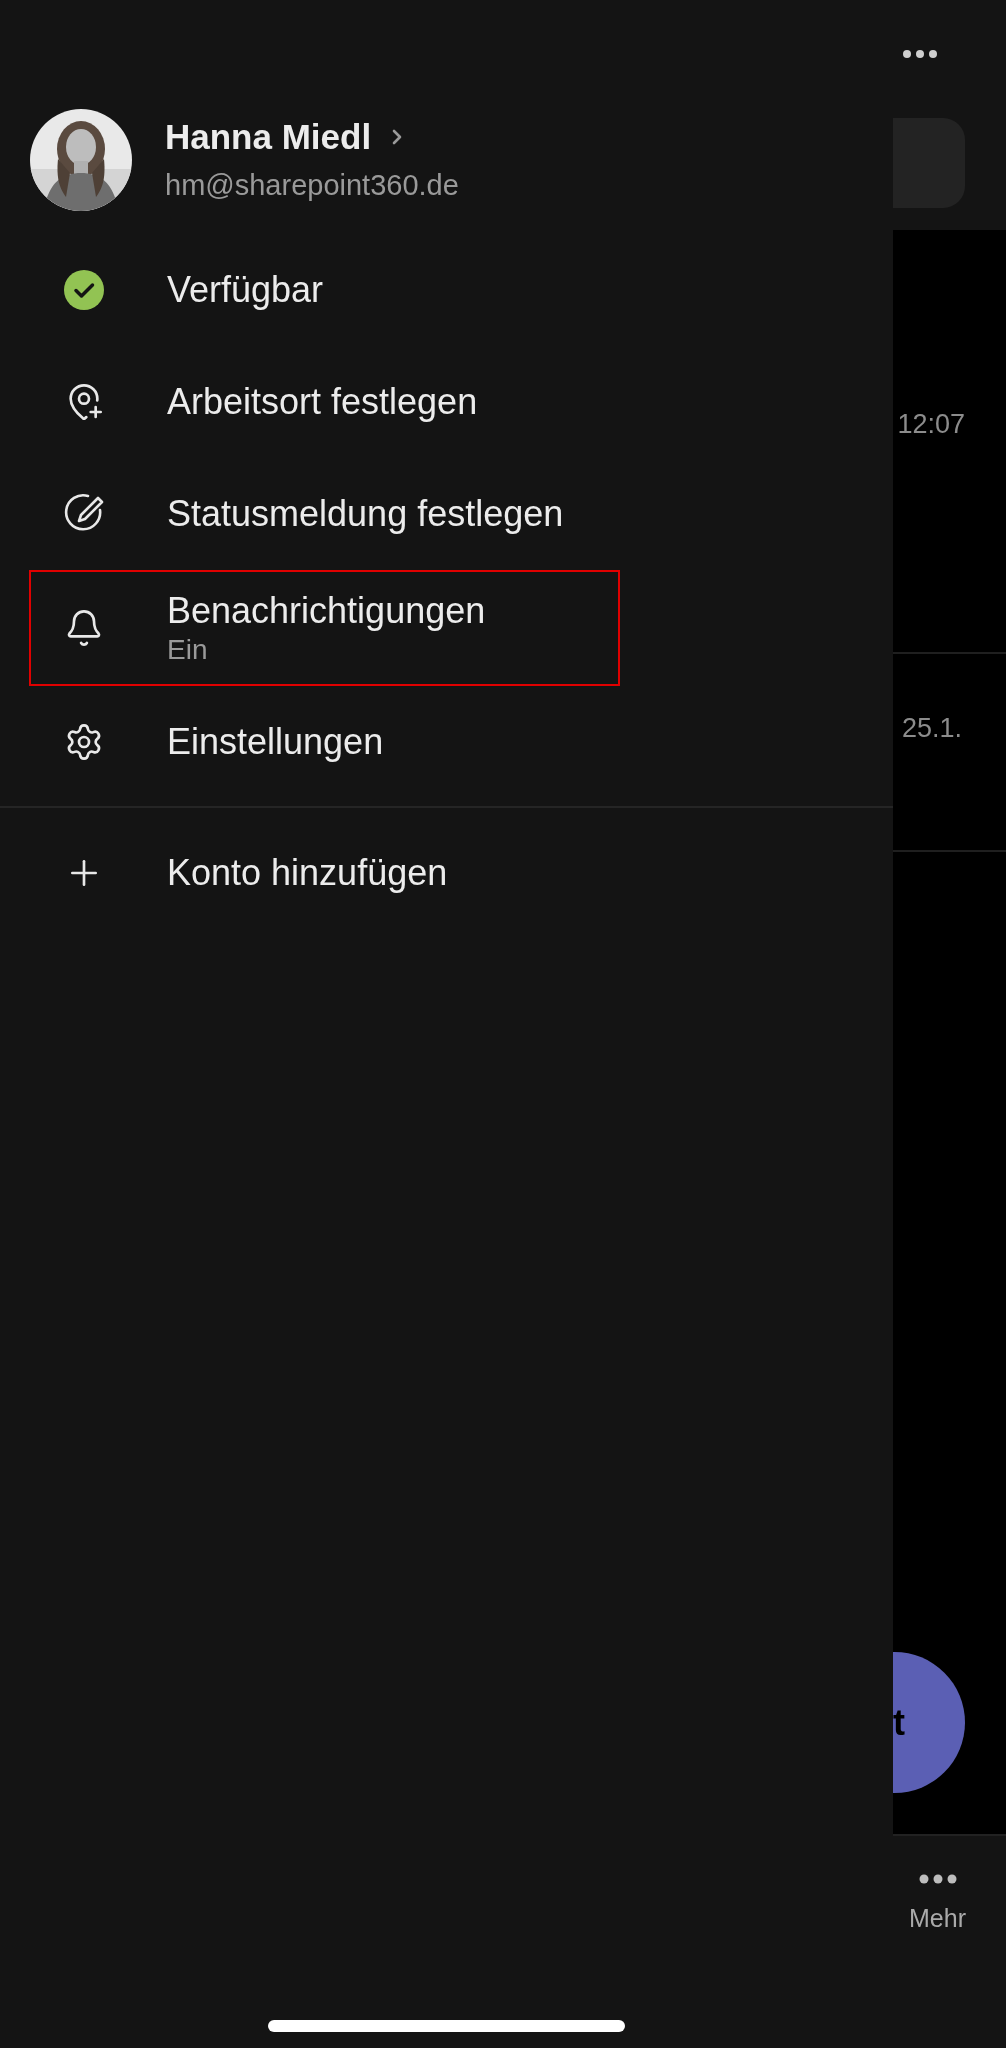 Image resolution: width=1006 pixels, height=2048 pixels. I want to click on menu-item-sublabel: Ein, so click(188, 650).